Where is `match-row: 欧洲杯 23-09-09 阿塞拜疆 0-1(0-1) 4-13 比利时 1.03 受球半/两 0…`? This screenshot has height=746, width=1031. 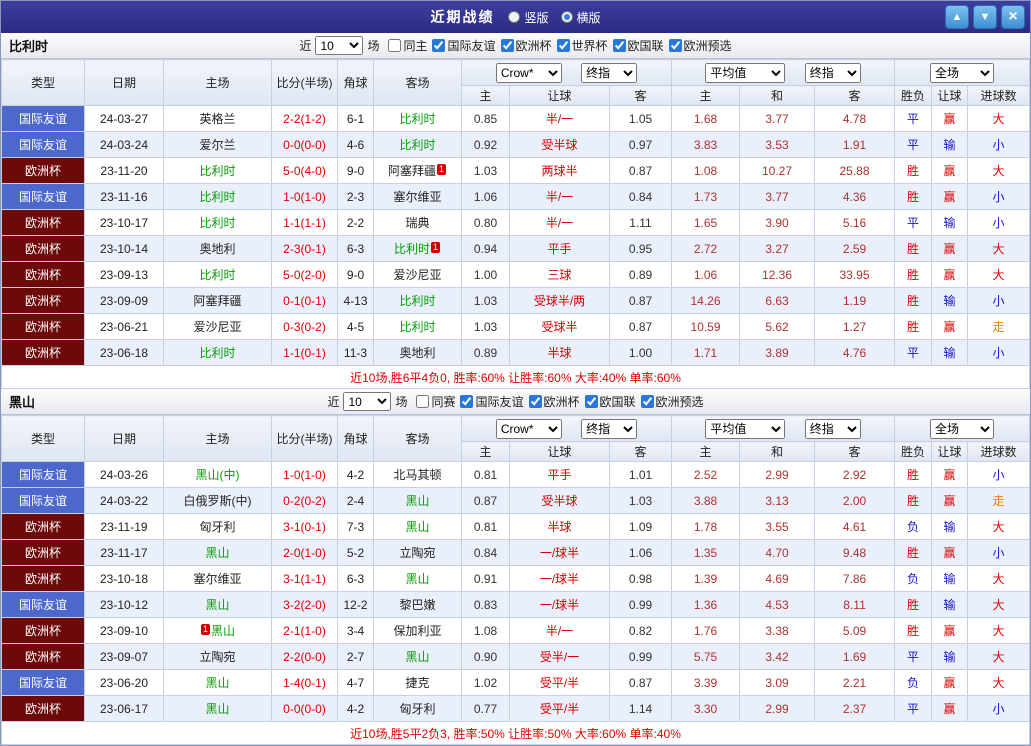 match-row: 欧洲杯 23-09-09 阿塞拜疆 0-1(0-1) 4-13 比利时 1.03 受球半/两 0… is located at coordinates (515, 300).